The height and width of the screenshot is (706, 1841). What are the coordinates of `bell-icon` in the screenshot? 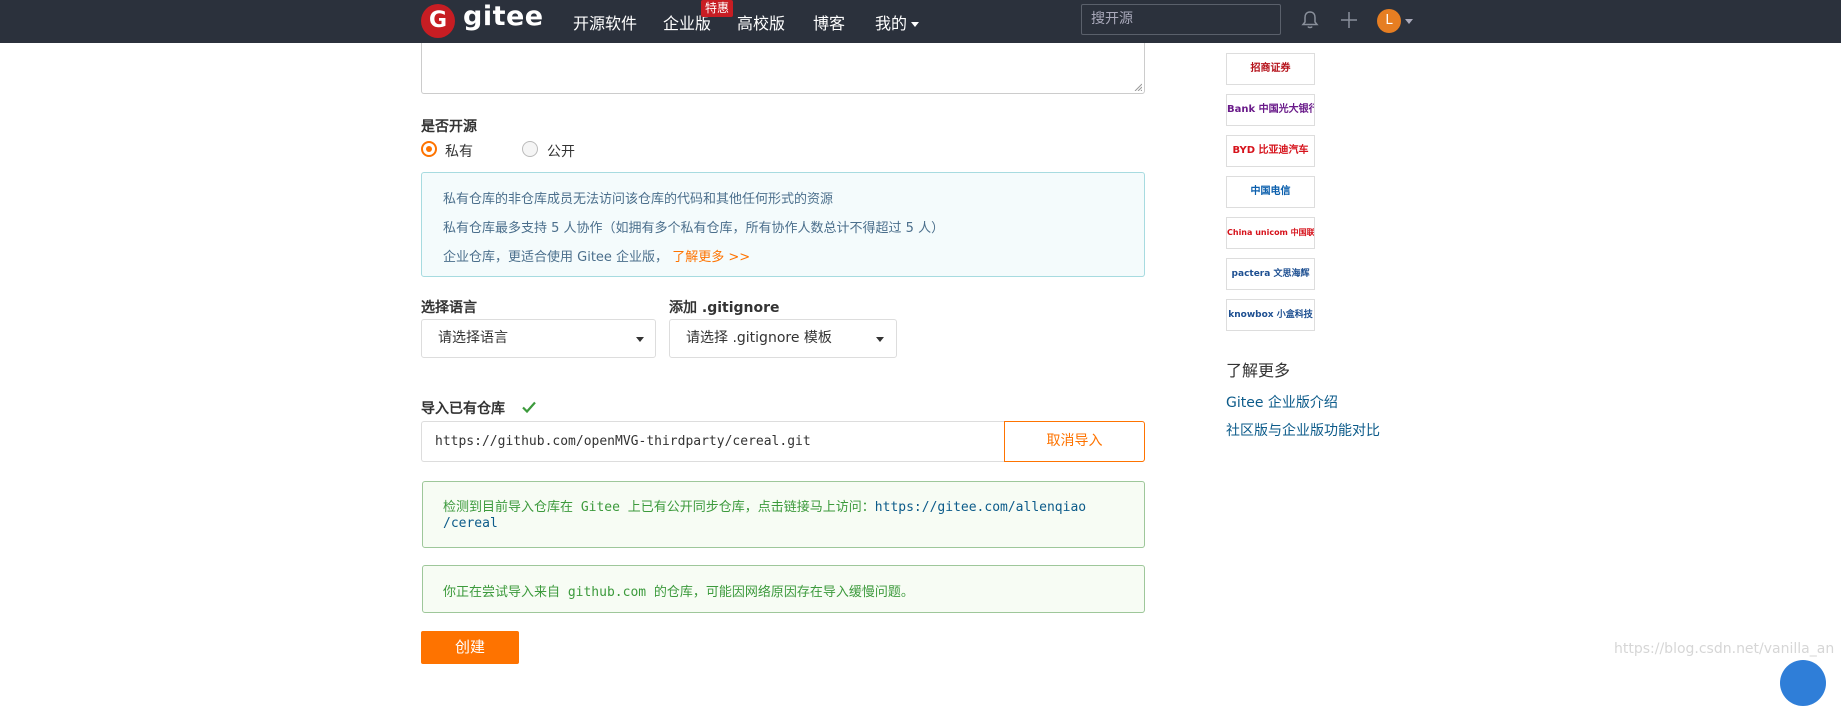 It's located at (1310, 20).